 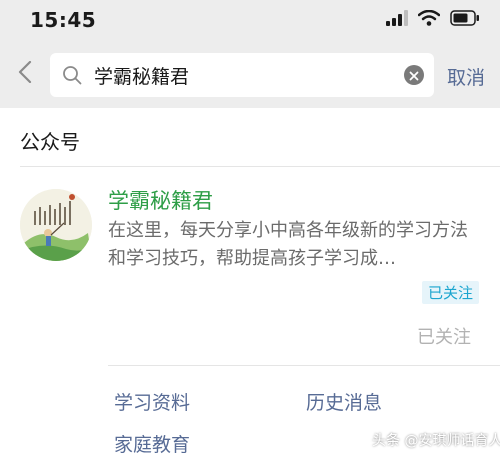 I want to click on signal-icon, so click(x=397, y=20).